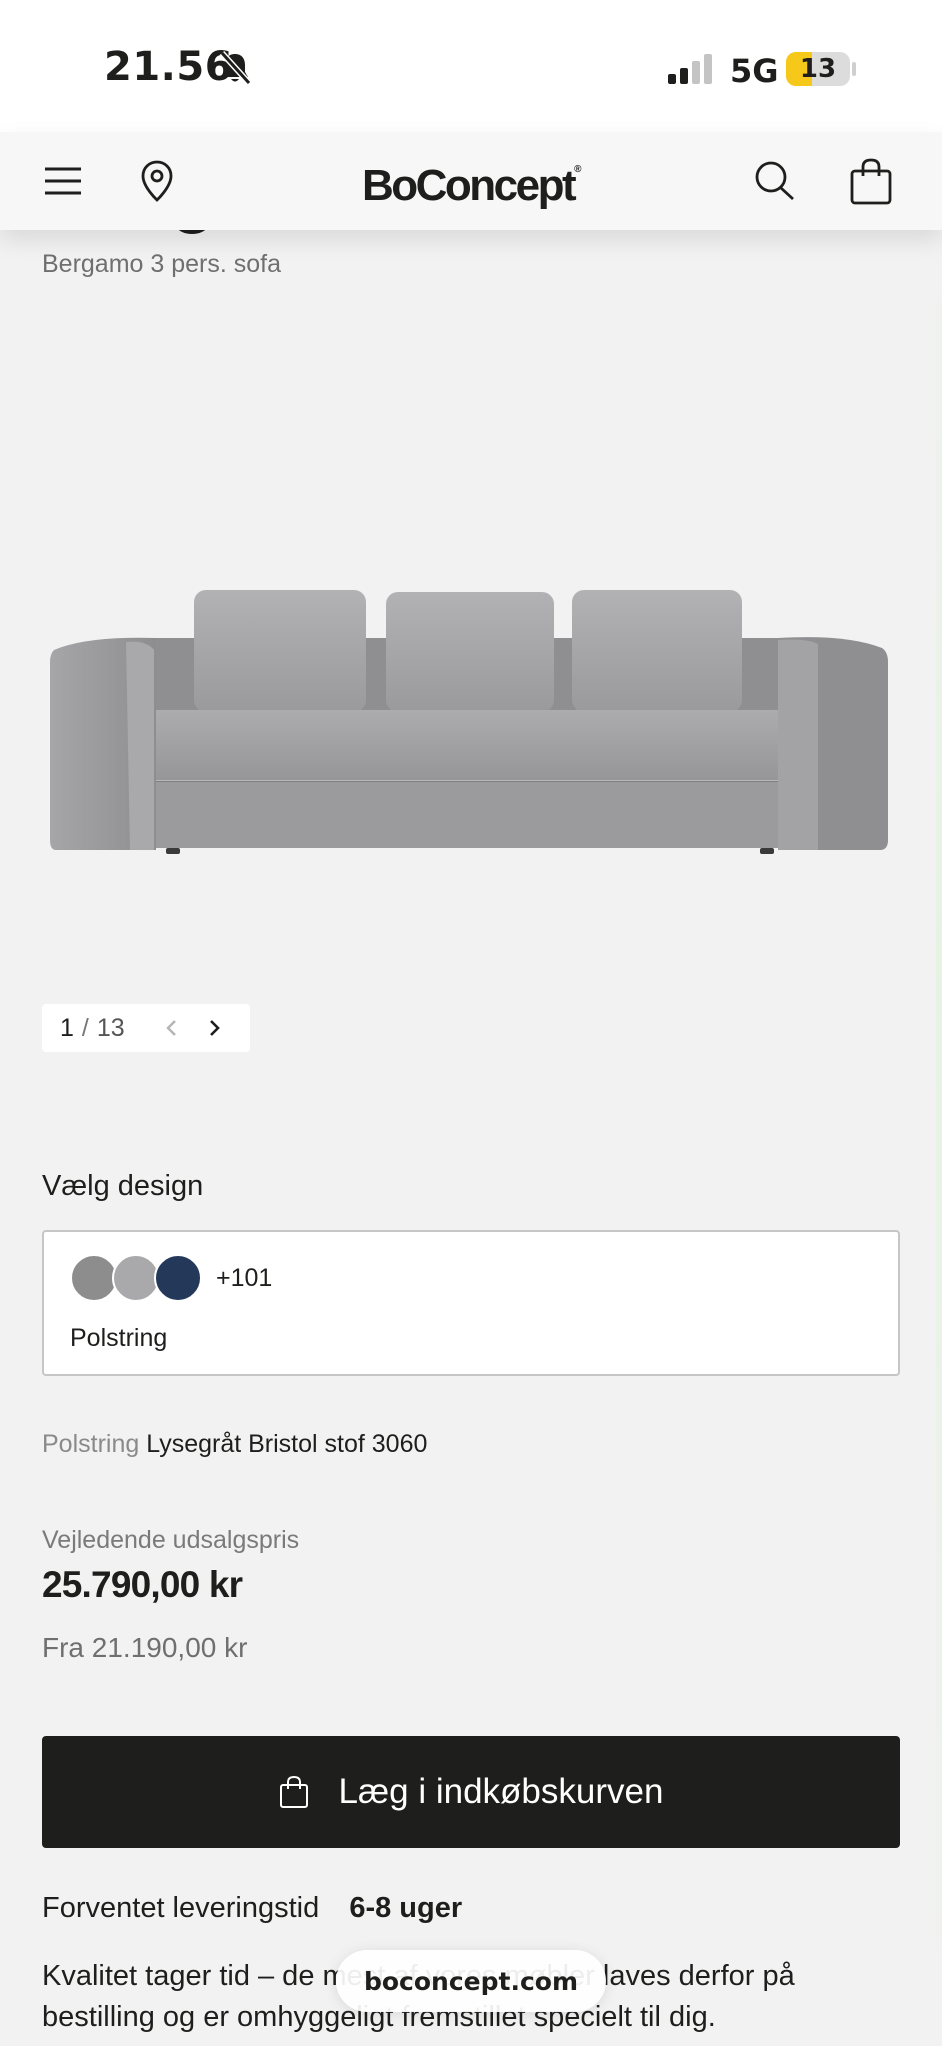  I want to click on battery-icon: 13, so click(818, 69).